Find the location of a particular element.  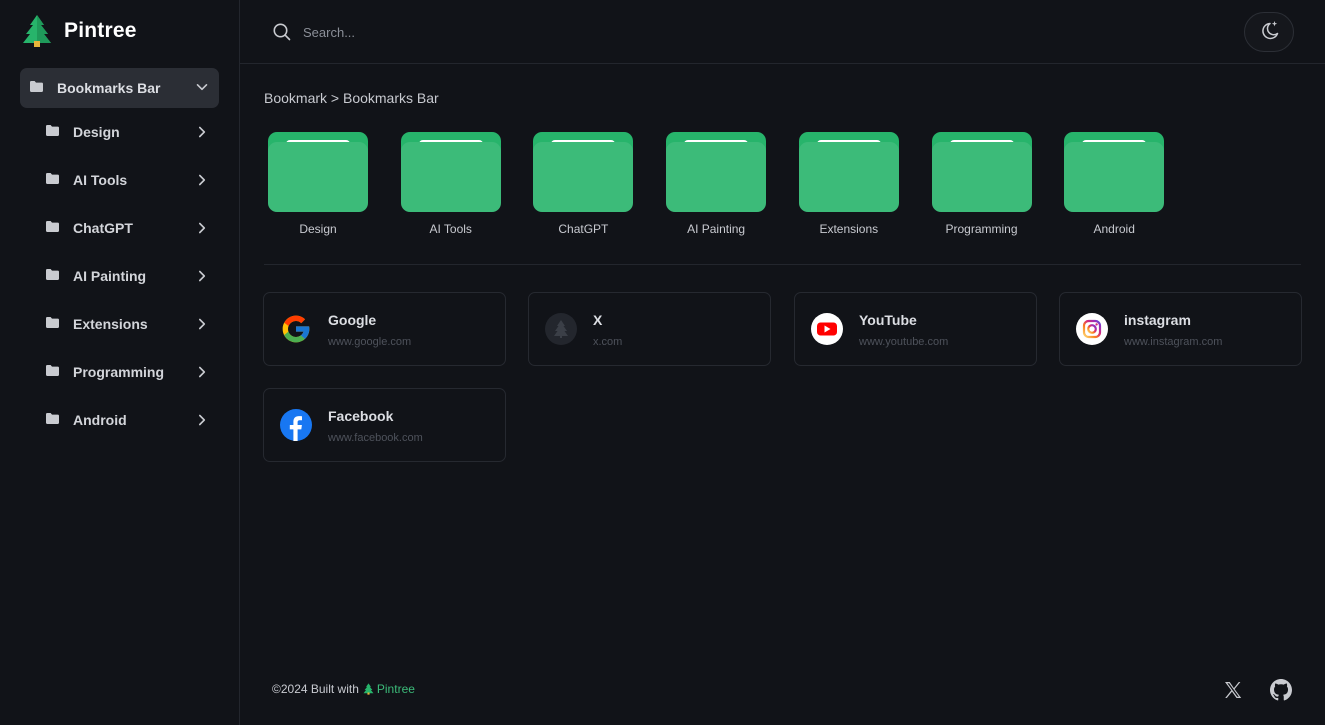

sidebar-item-label: Programming is located at coordinates (119, 372).